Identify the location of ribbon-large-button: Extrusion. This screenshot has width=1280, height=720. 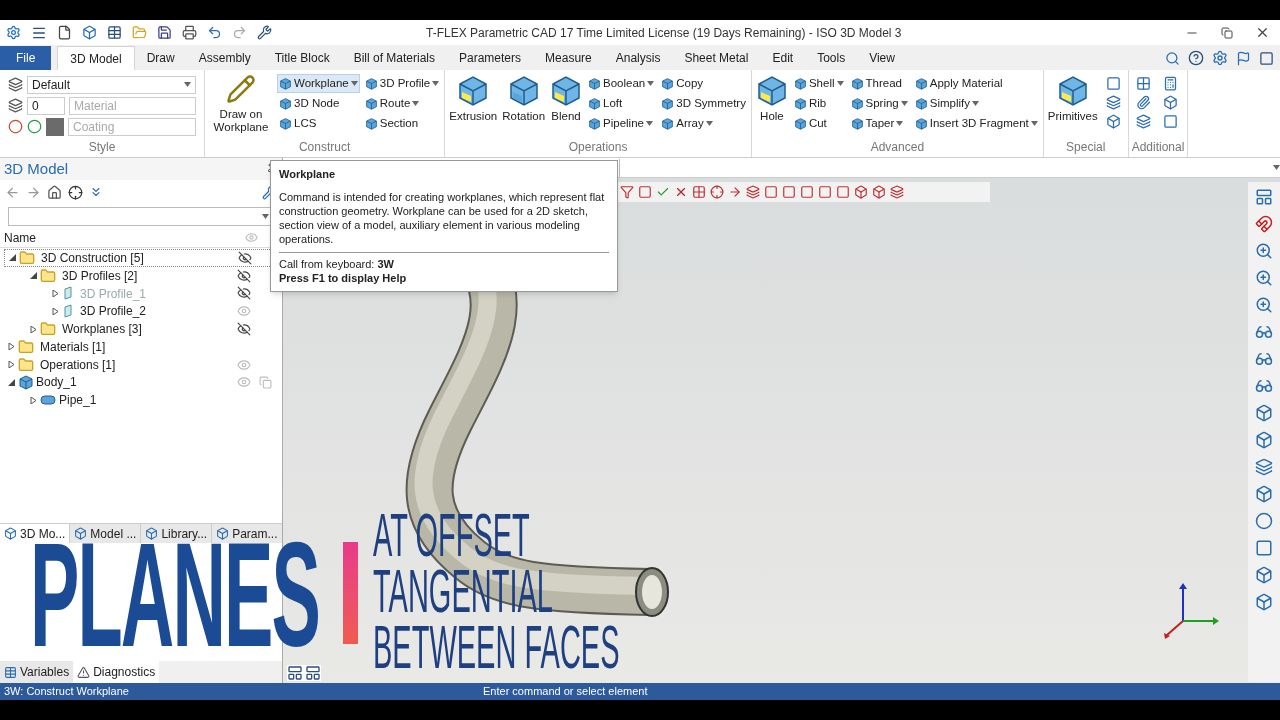
(473, 98).